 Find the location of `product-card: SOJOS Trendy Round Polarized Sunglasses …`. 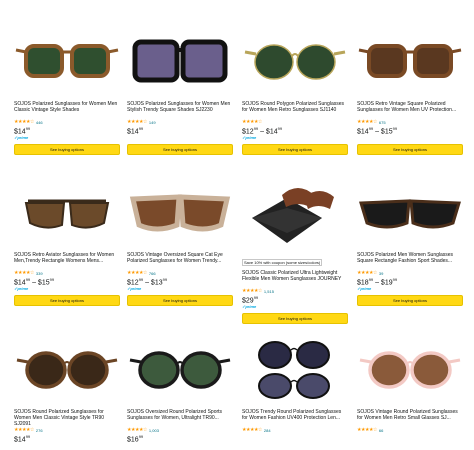

product-card: SOJOS Trendy Round Polarized Sunglasses … is located at coordinates (295, 390).